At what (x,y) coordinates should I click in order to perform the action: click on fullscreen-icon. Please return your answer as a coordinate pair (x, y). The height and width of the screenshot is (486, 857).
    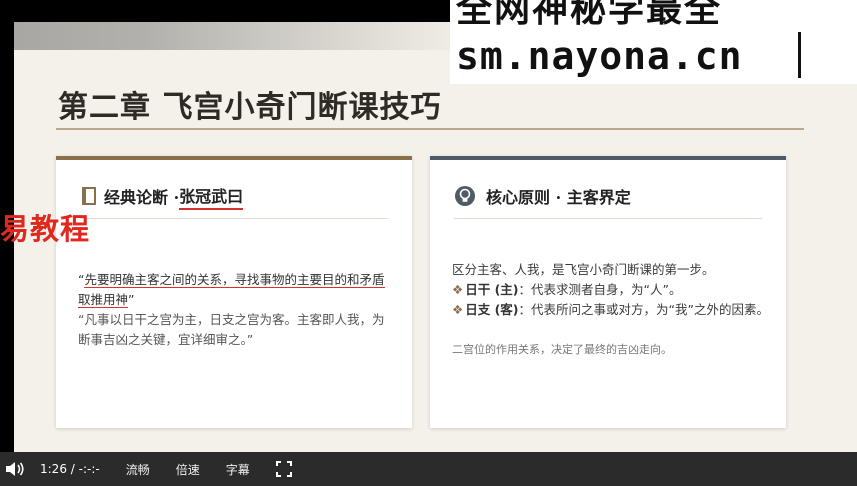
    Looking at the image, I should click on (283, 469).